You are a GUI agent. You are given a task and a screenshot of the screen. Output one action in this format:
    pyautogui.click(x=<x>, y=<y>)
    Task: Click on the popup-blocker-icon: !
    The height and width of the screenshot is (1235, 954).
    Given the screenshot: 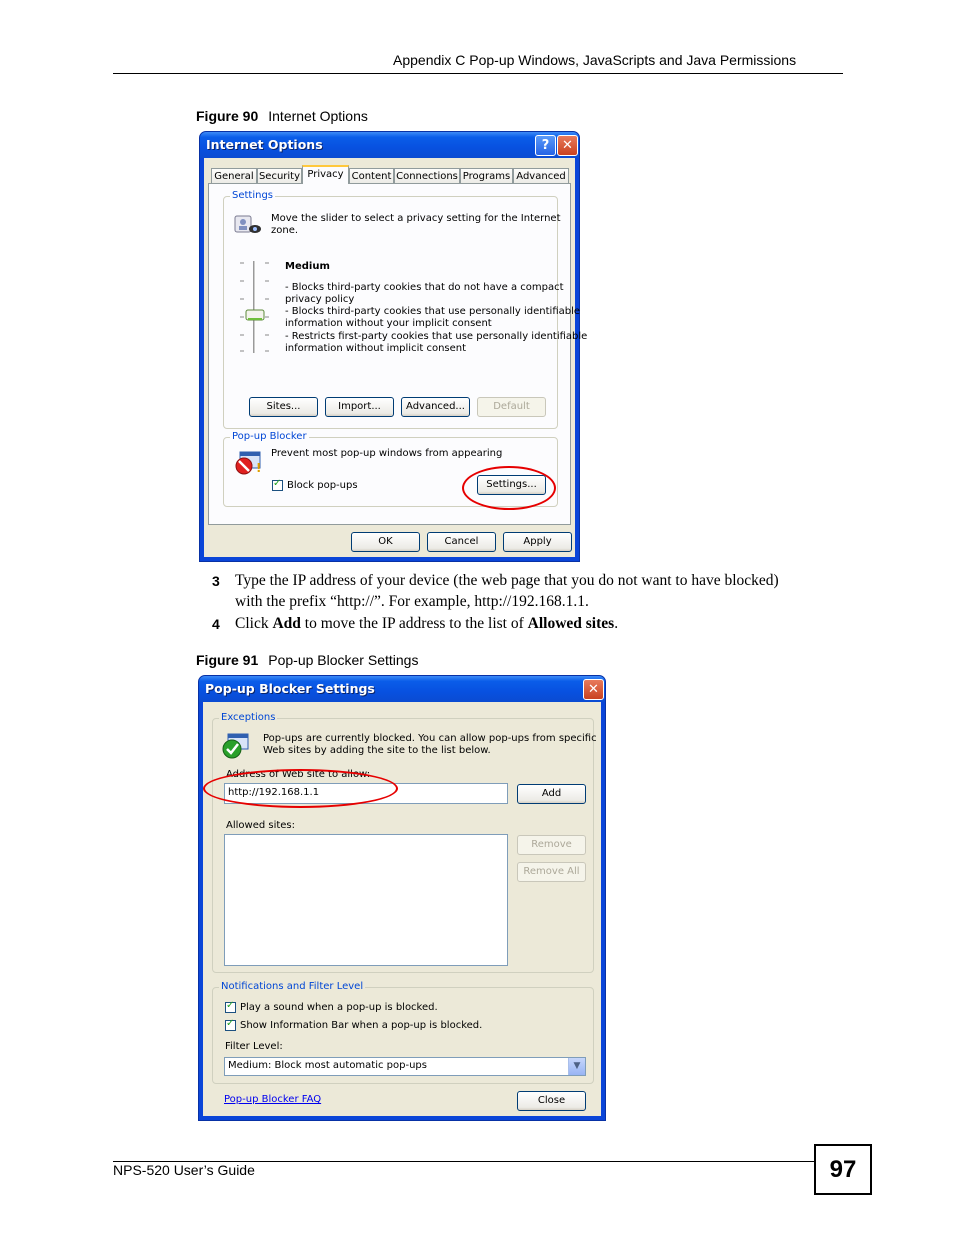 What is the action you would take?
    pyautogui.click(x=249, y=463)
    